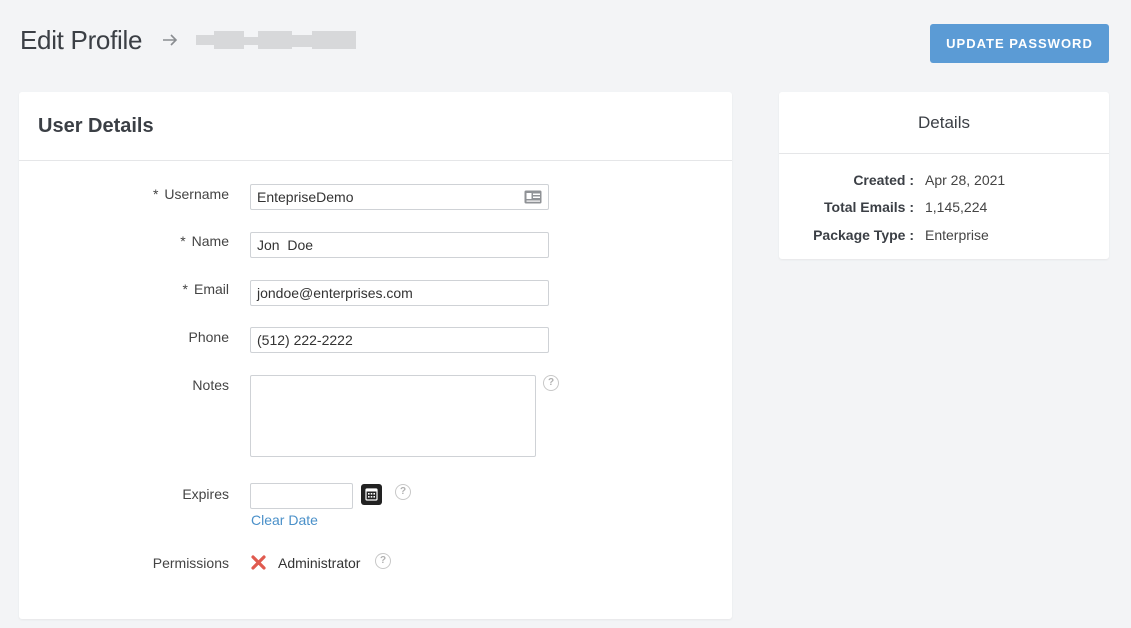  Describe the element at coordinates (188, 40) in the screenshot. I see `page-header: Edit Profile` at that location.